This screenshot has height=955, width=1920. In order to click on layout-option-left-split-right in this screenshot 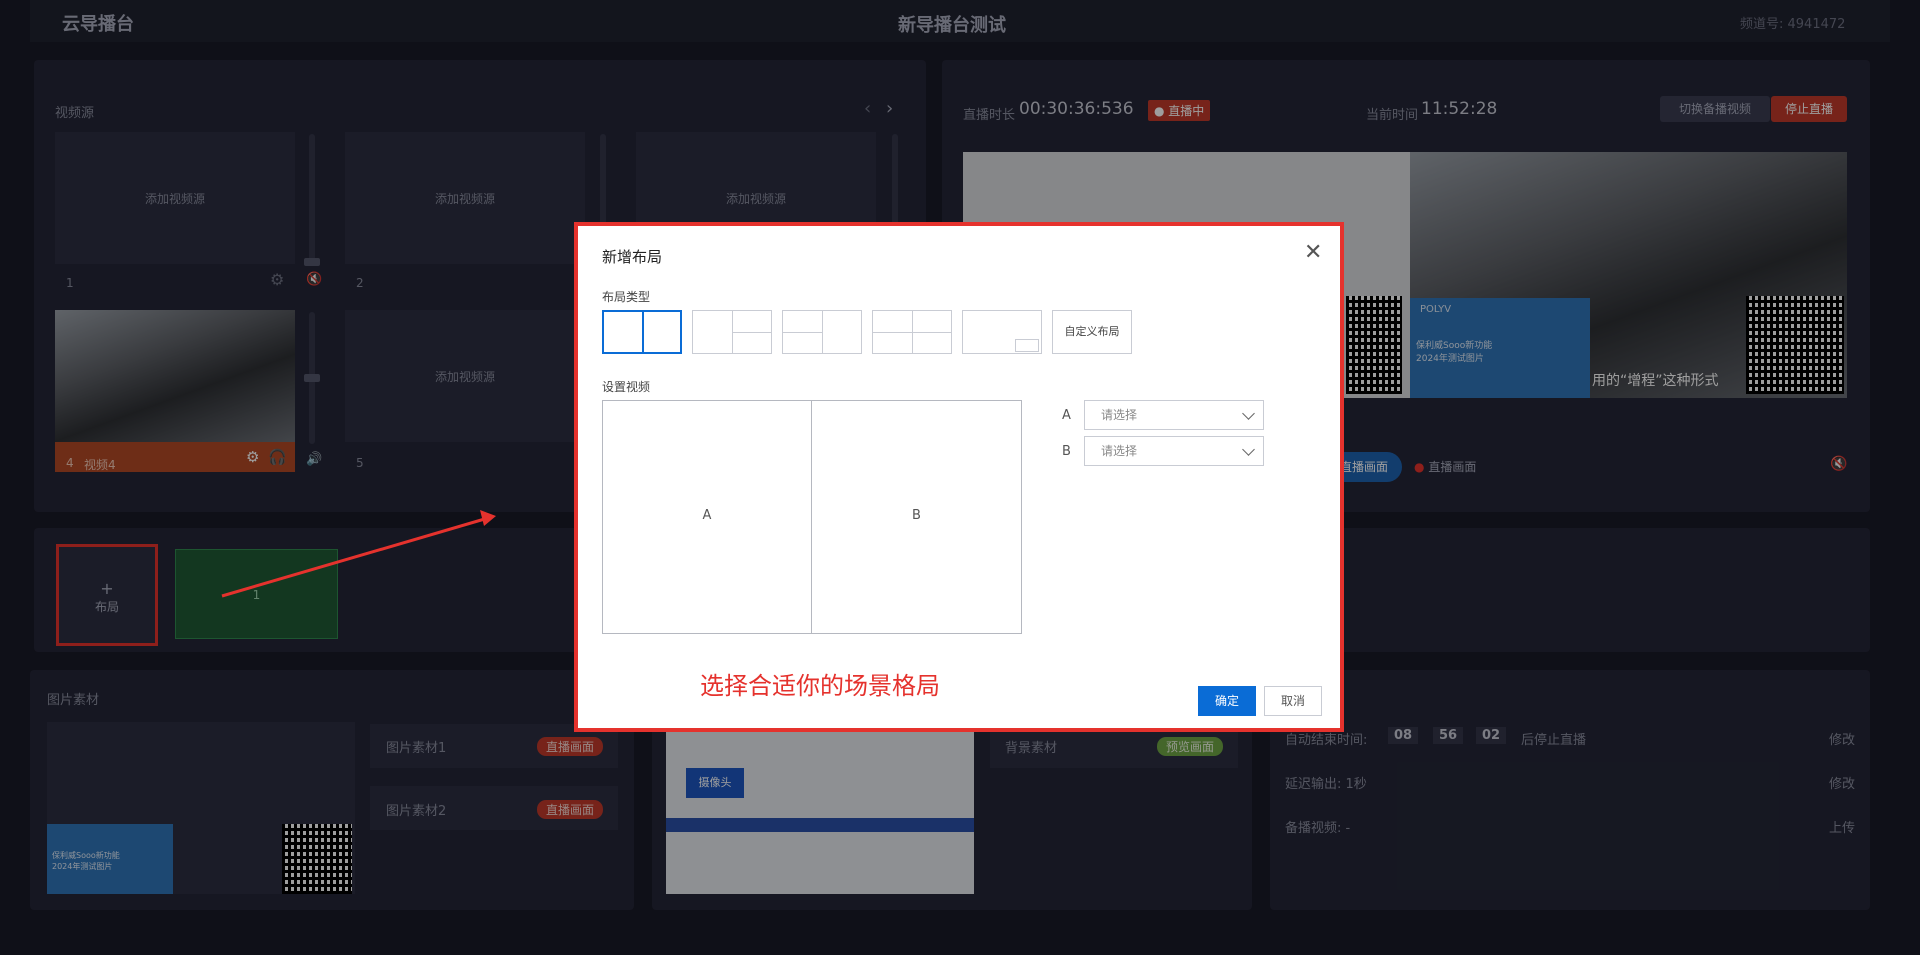, I will do `click(732, 332)`.